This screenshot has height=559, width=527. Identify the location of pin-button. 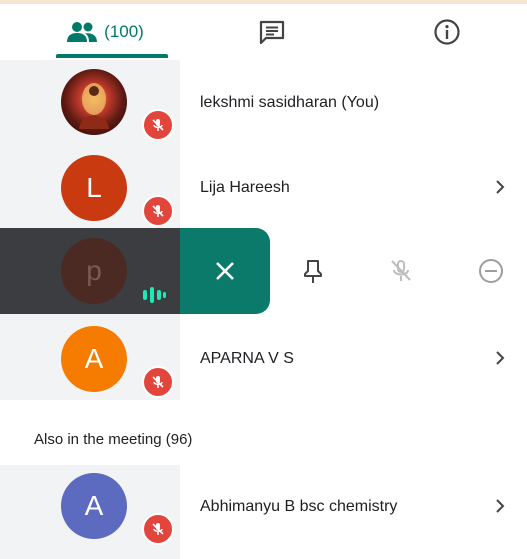
(313, 271).